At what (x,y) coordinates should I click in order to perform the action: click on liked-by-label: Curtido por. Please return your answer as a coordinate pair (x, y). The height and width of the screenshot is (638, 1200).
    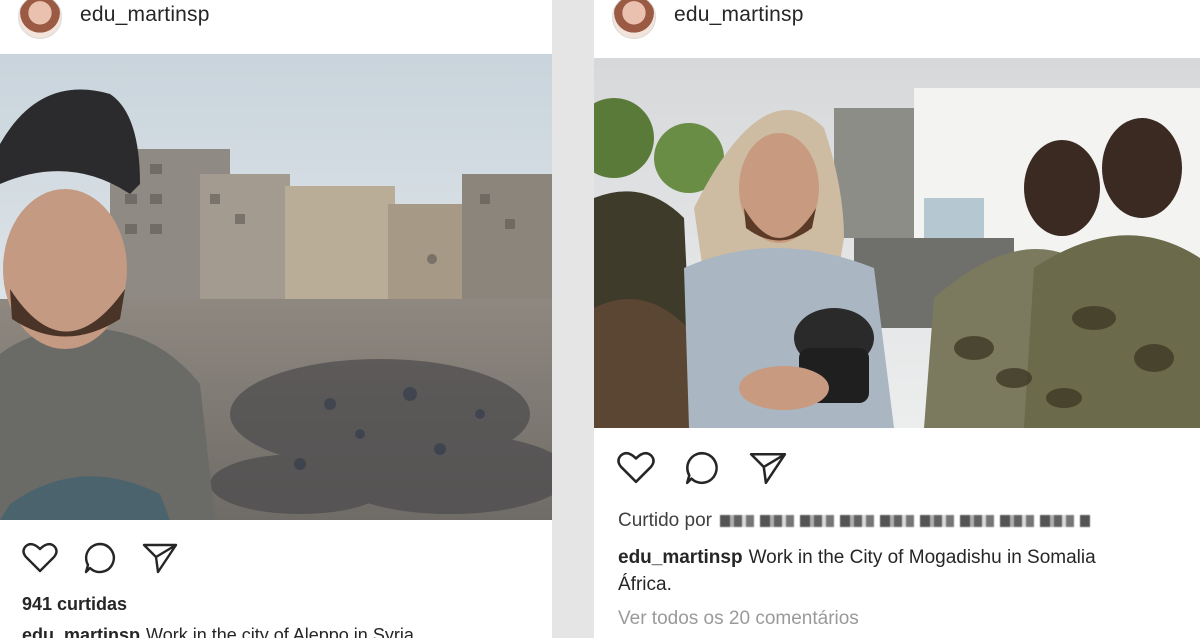
    Looking at the image, I should click on (665, 520).